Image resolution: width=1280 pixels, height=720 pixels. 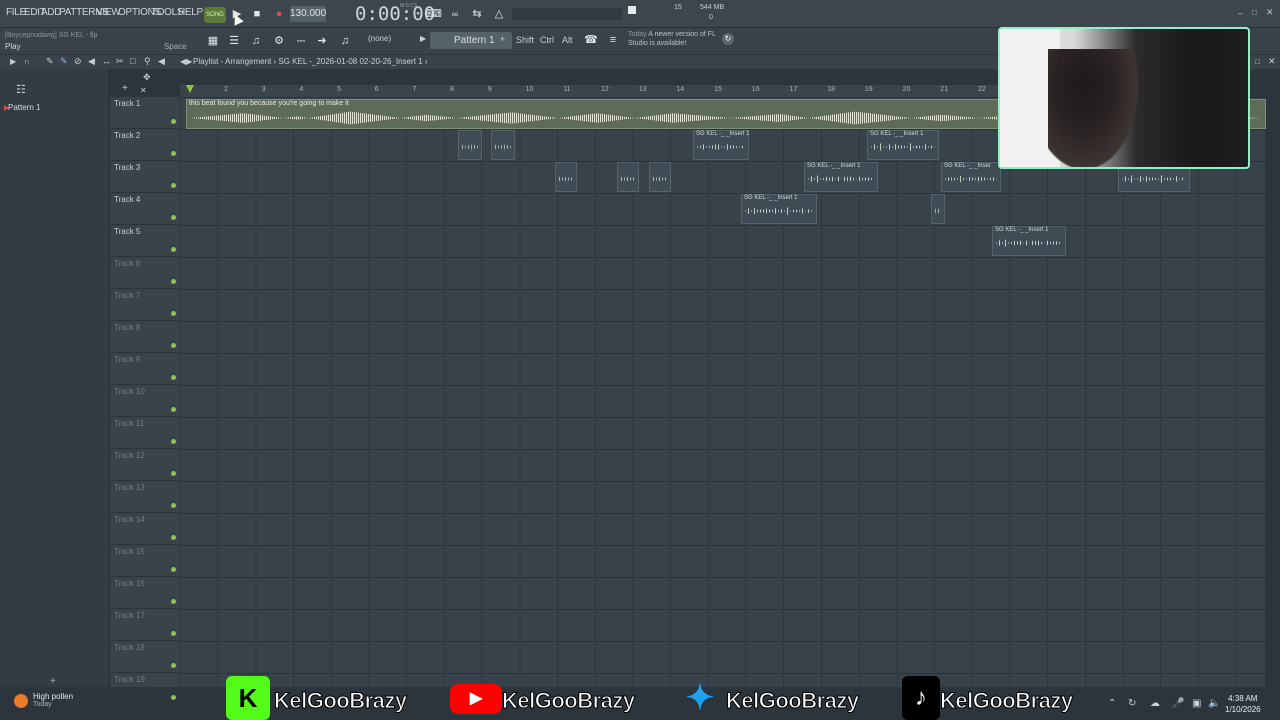 I want to click on song-mode-toggle: SONG, so click(x=215, y=15).